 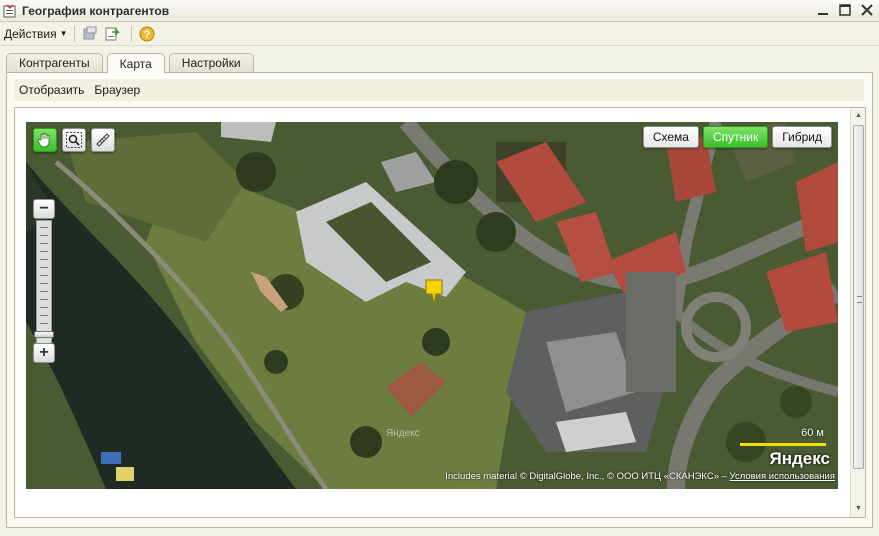 What do you see at coordinates (211, 62) in the screenshot?
I see `tab-settings: Настройки` at bounding box center [211, 62].